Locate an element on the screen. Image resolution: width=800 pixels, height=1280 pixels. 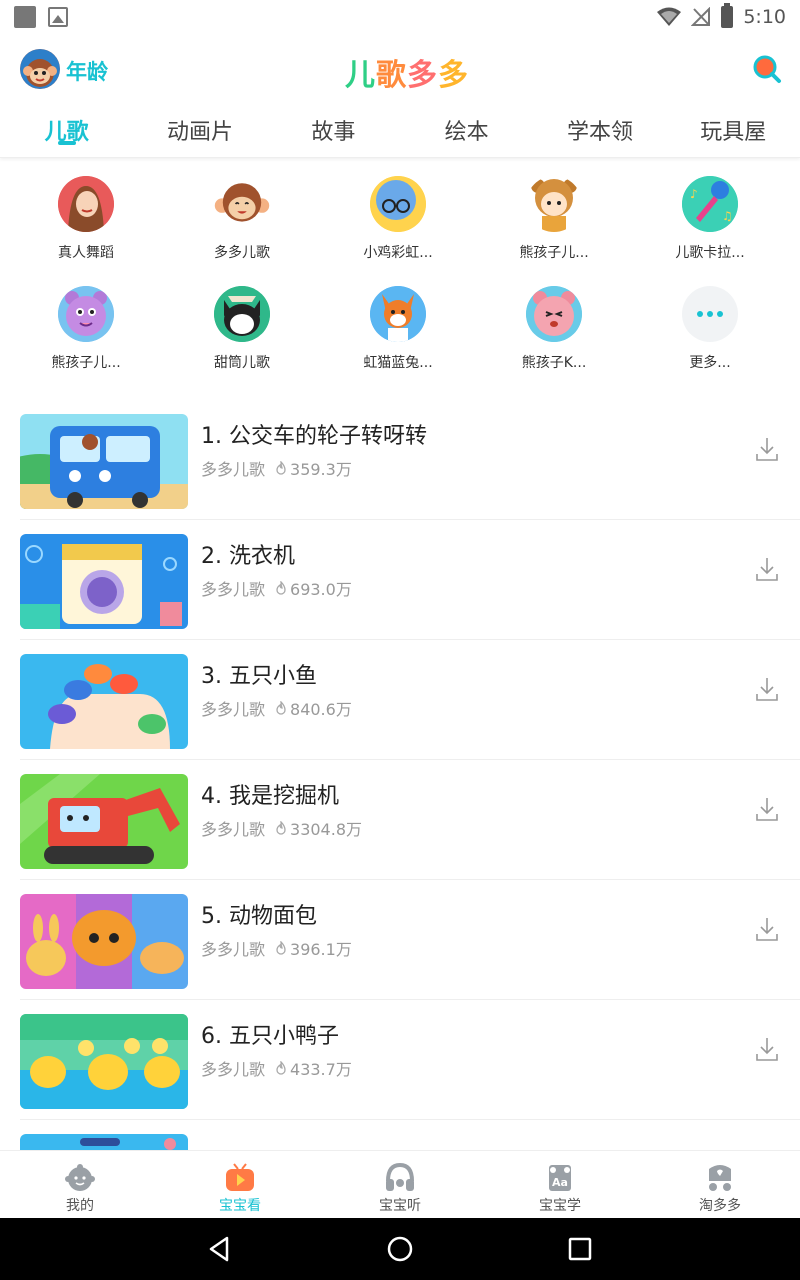
nav-shop: 淘多多 is located at coordinates (720, 1184).